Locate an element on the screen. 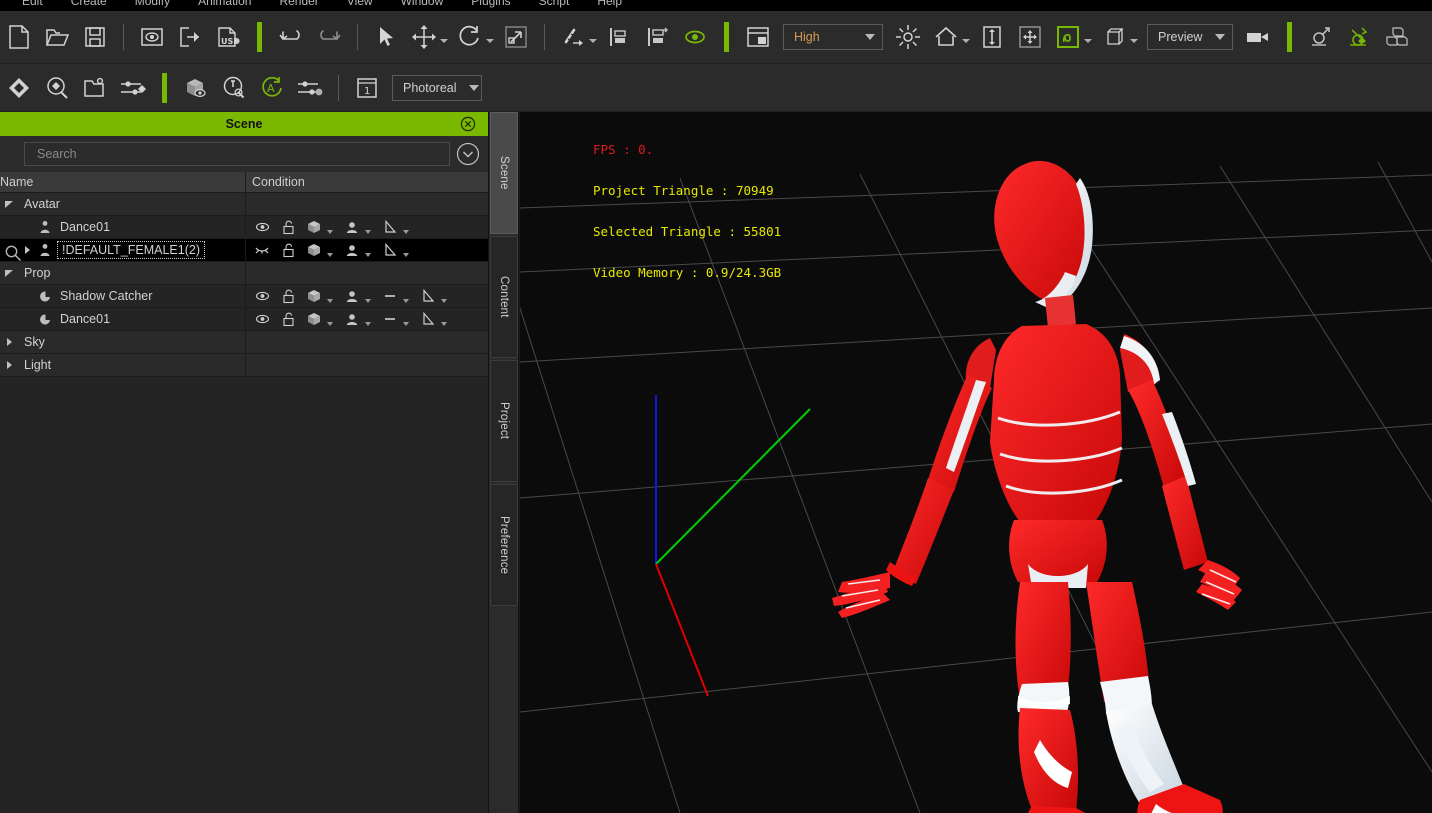 The height and width of the screenshot is (813, 1432). table-row: Light is located at coordinates (244, 365).